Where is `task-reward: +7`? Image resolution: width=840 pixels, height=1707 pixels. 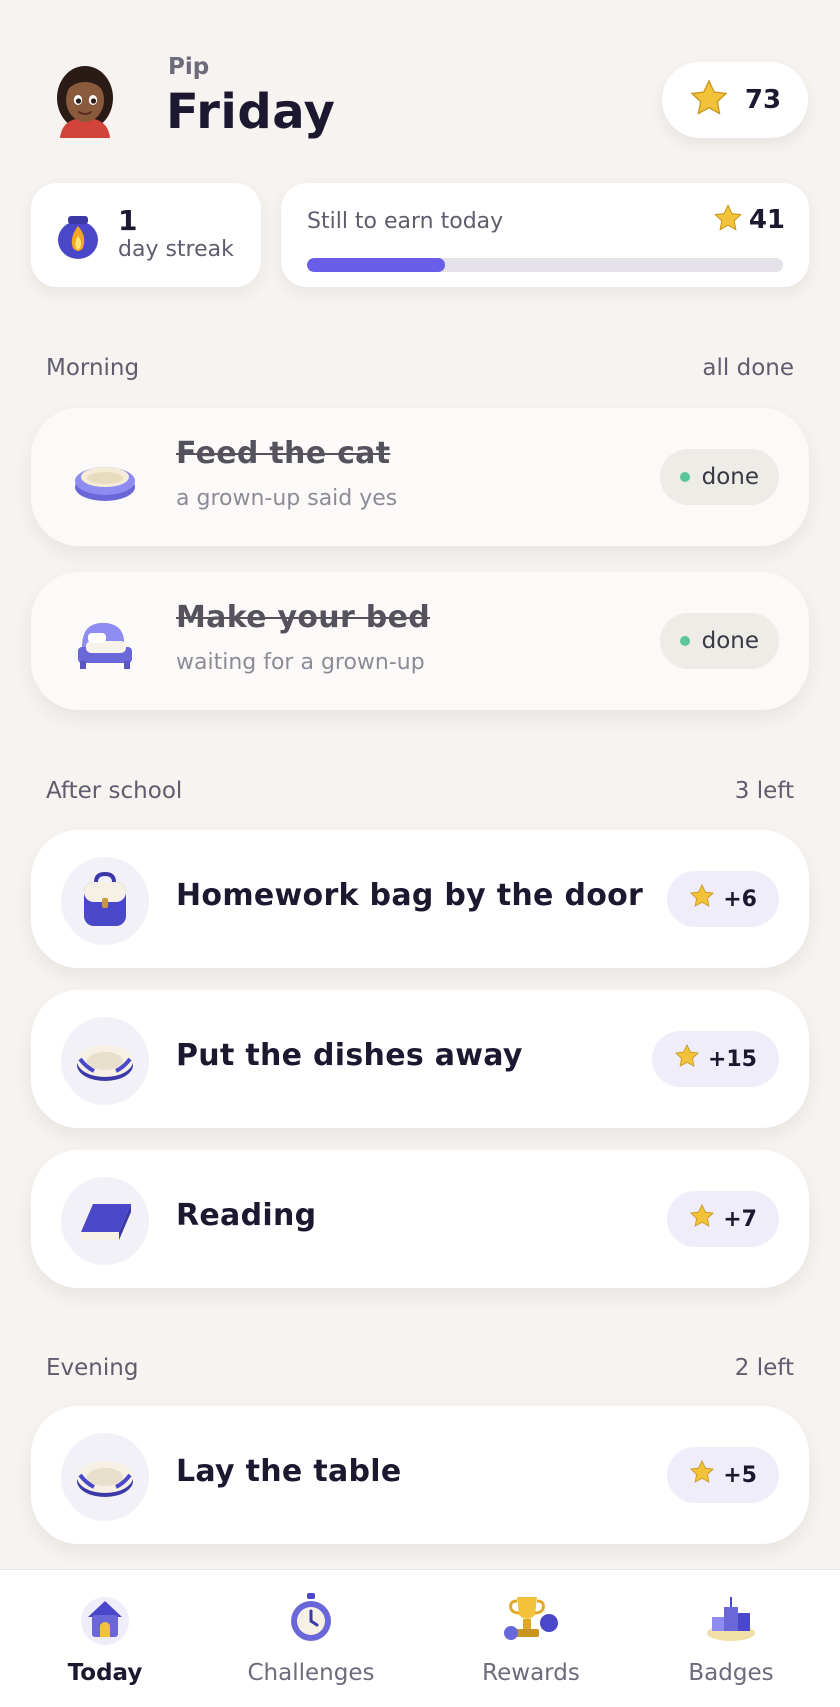 task-reward: +7 is located at coordinates (740, 1219).